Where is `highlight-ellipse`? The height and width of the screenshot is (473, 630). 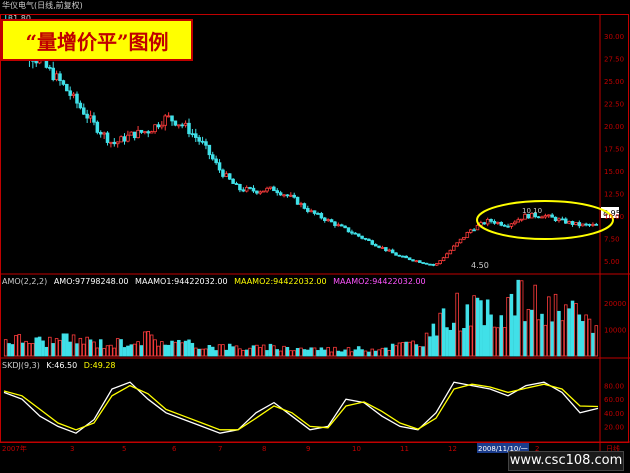
highlight-ellipse is located at coordinates (545, 220).